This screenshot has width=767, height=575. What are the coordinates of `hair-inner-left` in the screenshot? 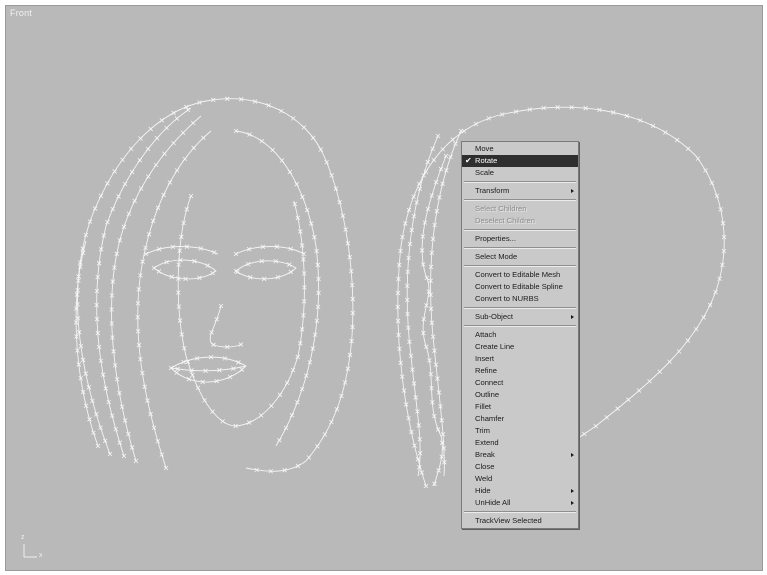 It's located at (174, 299).